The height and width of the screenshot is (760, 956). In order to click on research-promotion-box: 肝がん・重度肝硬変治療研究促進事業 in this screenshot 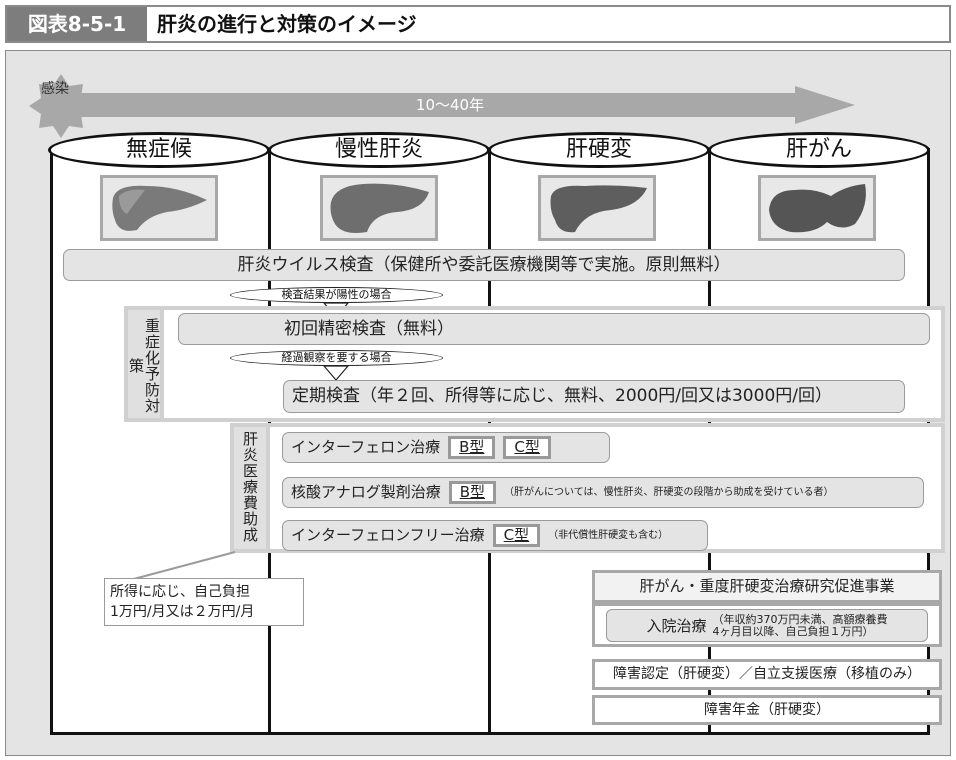, I will do `click(767, 586)`.